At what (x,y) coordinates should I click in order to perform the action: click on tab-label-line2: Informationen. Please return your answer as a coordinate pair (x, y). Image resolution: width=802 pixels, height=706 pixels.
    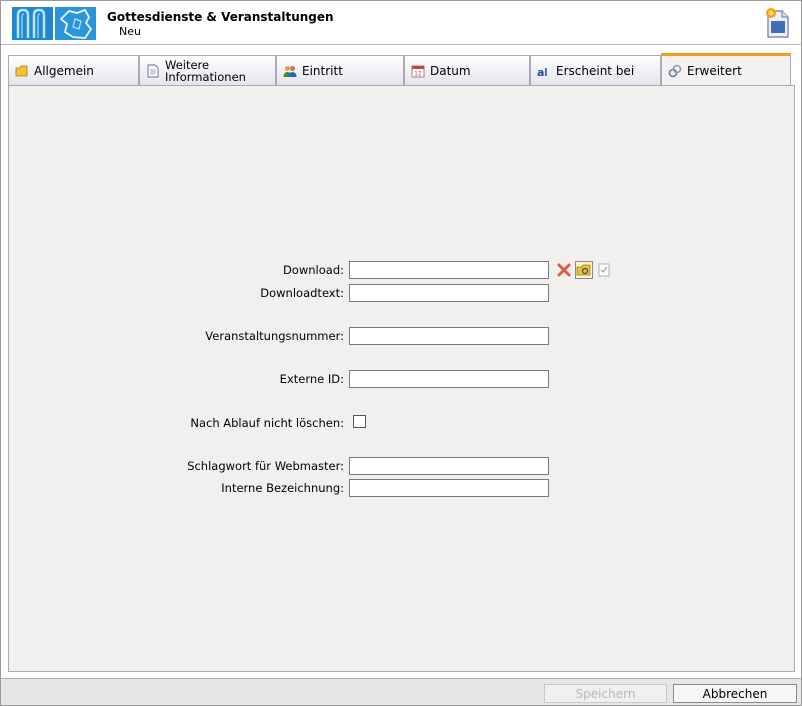
    Looking at the image, I should click on (205, 76).